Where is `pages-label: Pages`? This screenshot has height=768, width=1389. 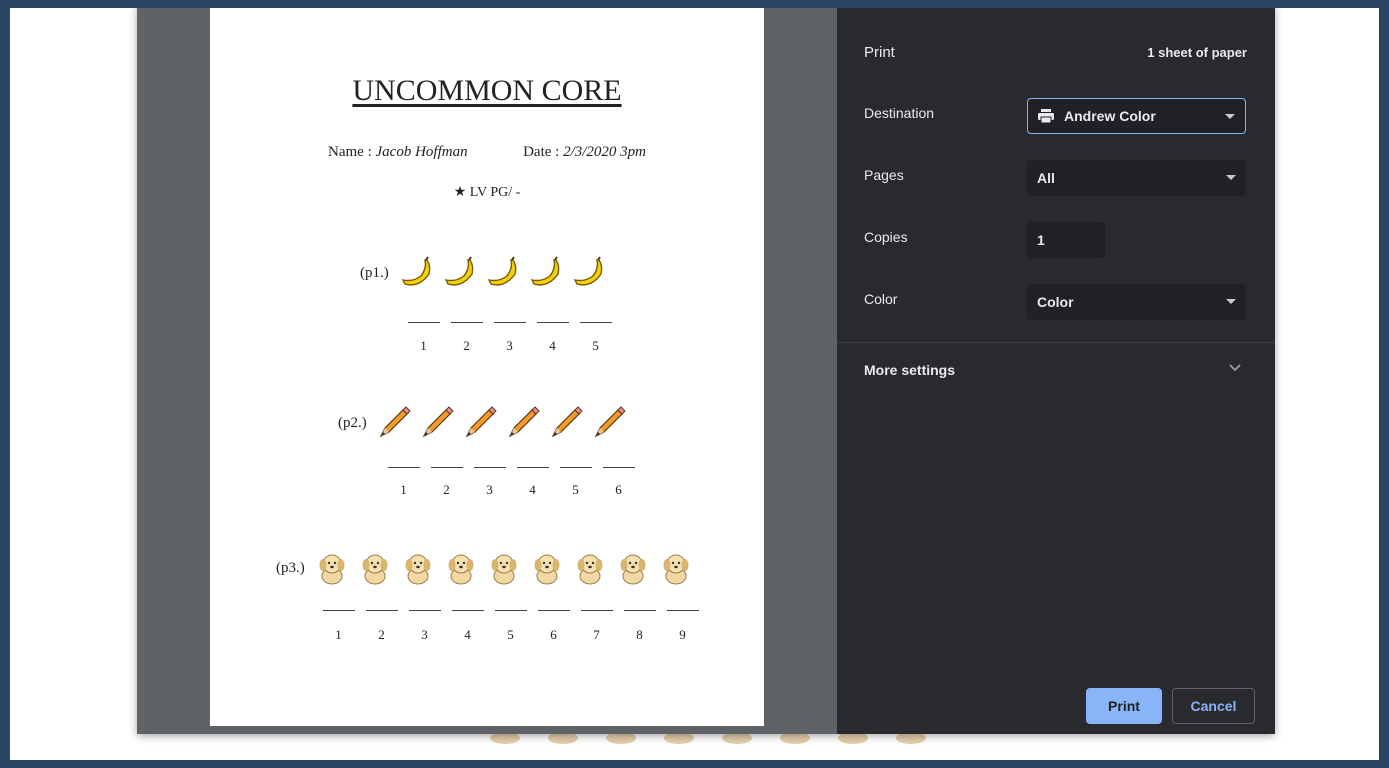
pages-label: Pages is located at coordinates (884, 175).